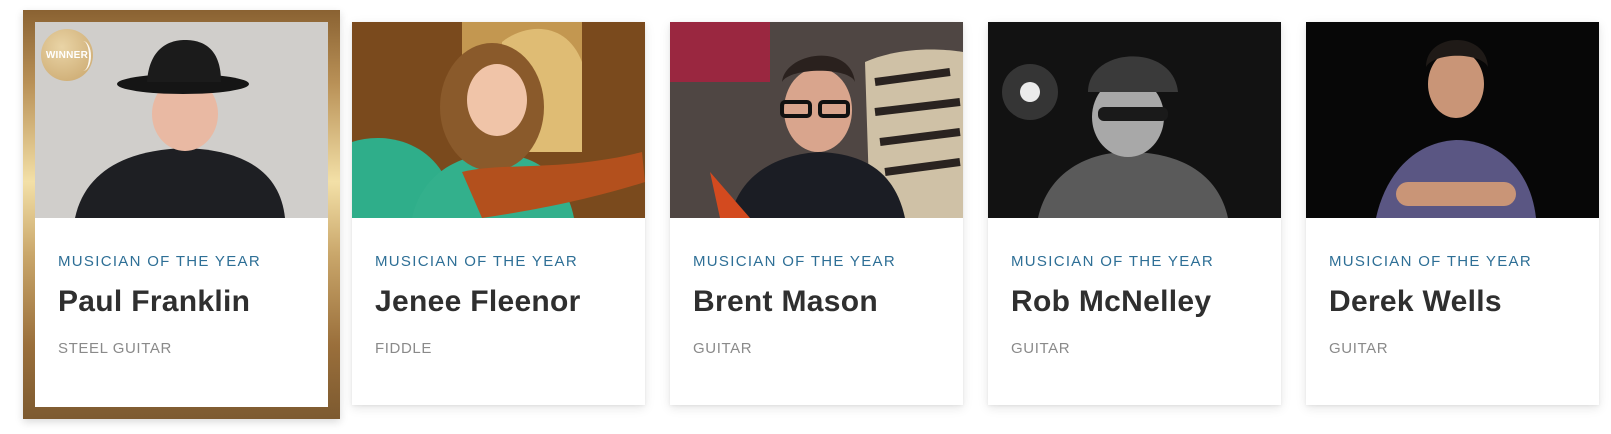  I want to click on nominee-name: Jenee Fleenor, so click(478, 302).